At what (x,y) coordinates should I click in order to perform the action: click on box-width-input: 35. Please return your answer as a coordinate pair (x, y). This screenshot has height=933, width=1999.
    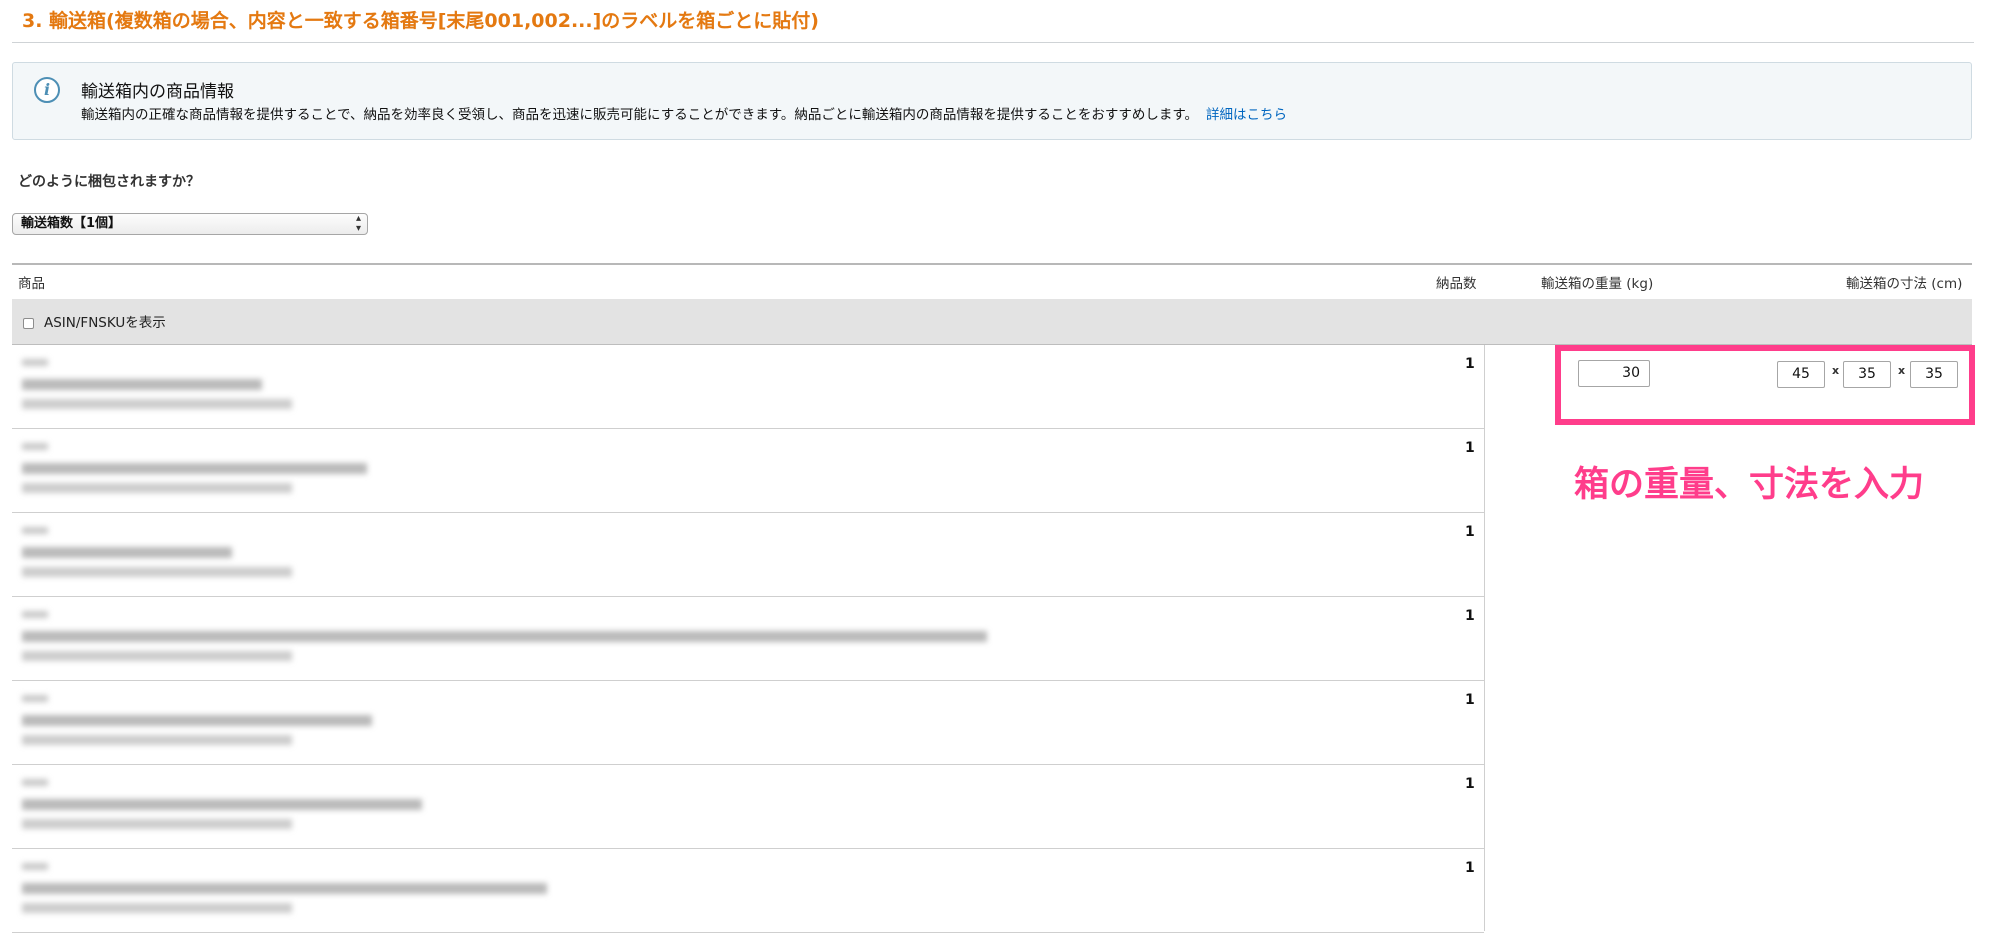
    Looking at the image, I should click on (1867, 374).